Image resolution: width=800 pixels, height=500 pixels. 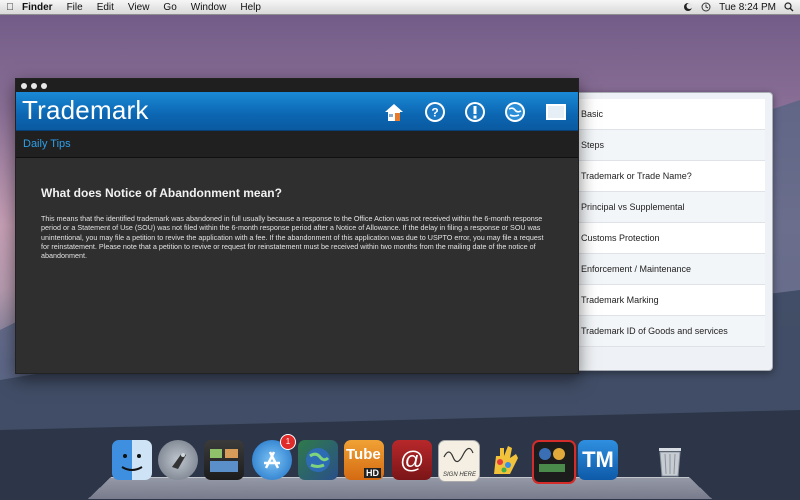 I want to click on list-item: Trademark Marking, so click(x=671, y=300).